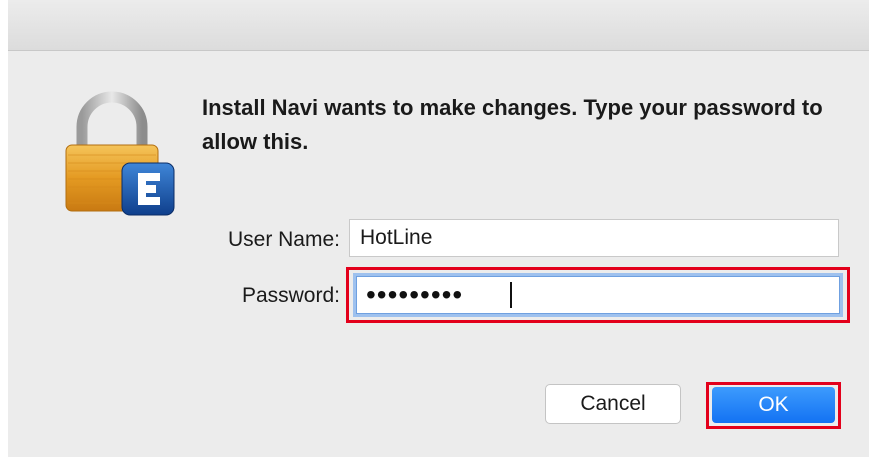 The image size is (869, 457). Describe the element at coordinates (511, 295) in the screenshot. I see `text-caret` at that location.